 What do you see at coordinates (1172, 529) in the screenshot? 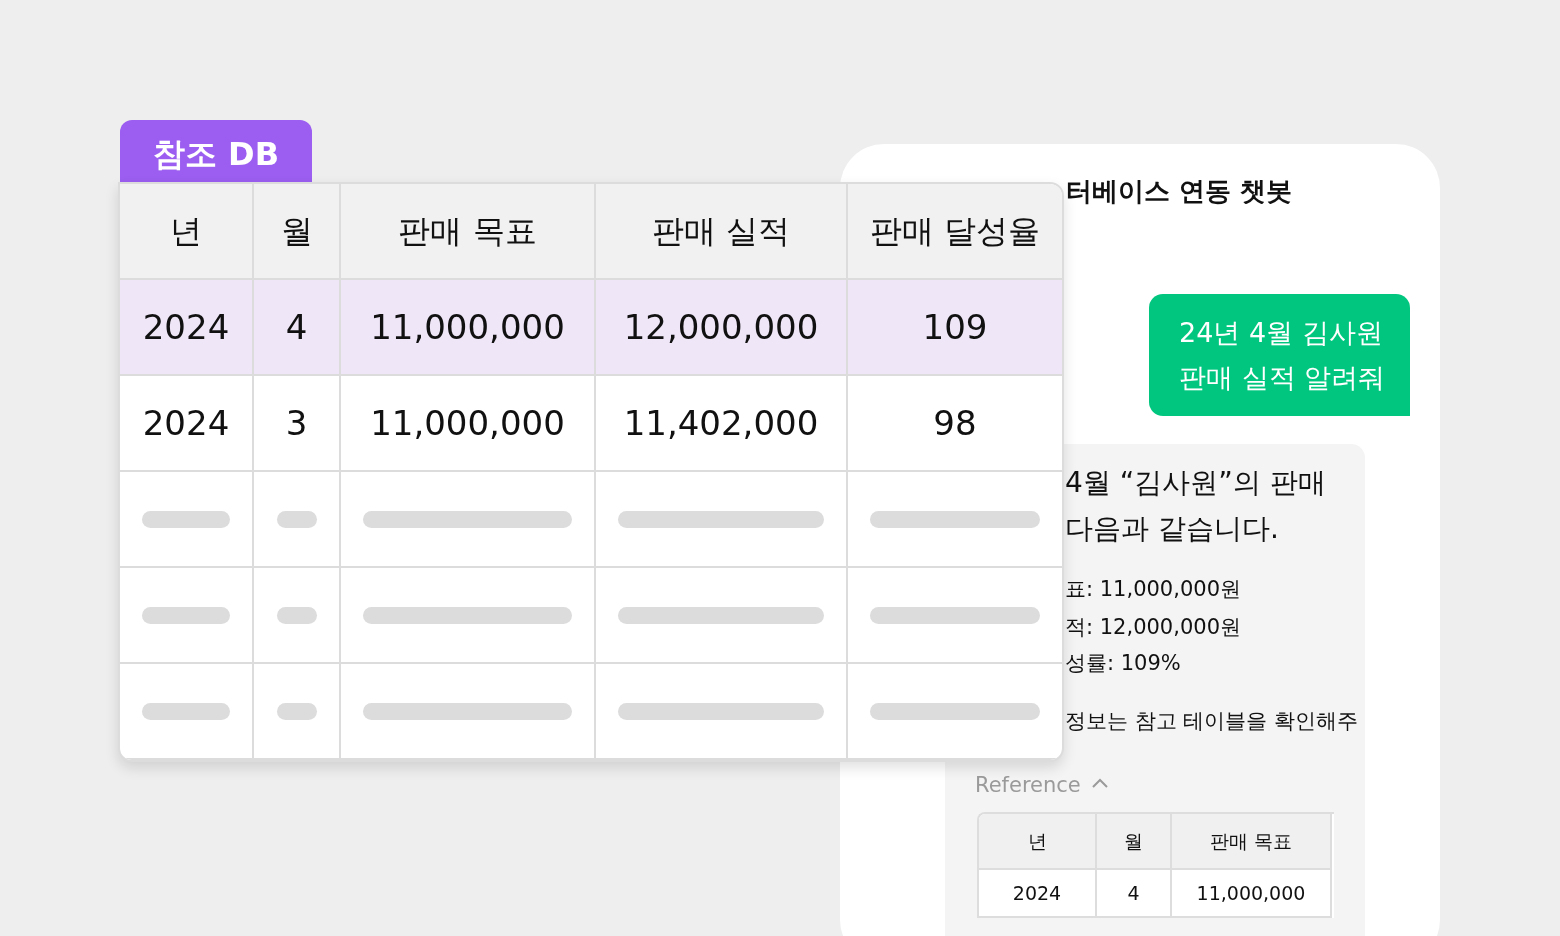
I see `message-text: 다음과 같습니다.` at bounding box center [1172, 529].